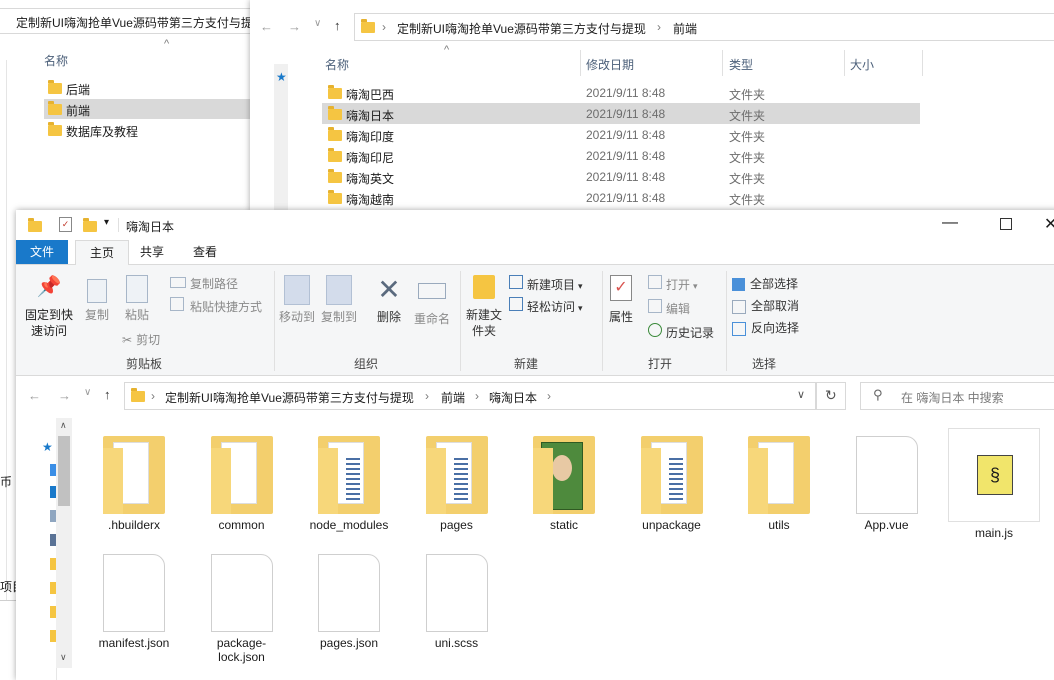 The width and height of the screenshot is (1054, 680). Describe the element at coordinates (152, 252) in the screenshot. I see `tab-share: 共享` at that location.